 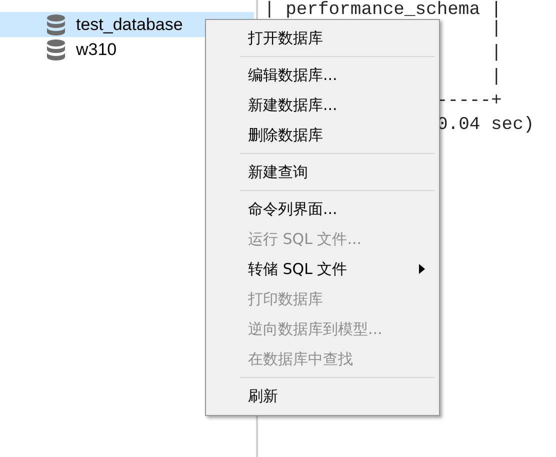 What do you see at coordinates (322, 172) in the screenshot?
I see `menu-item: 新建查询` at bounding box center [322, 172].